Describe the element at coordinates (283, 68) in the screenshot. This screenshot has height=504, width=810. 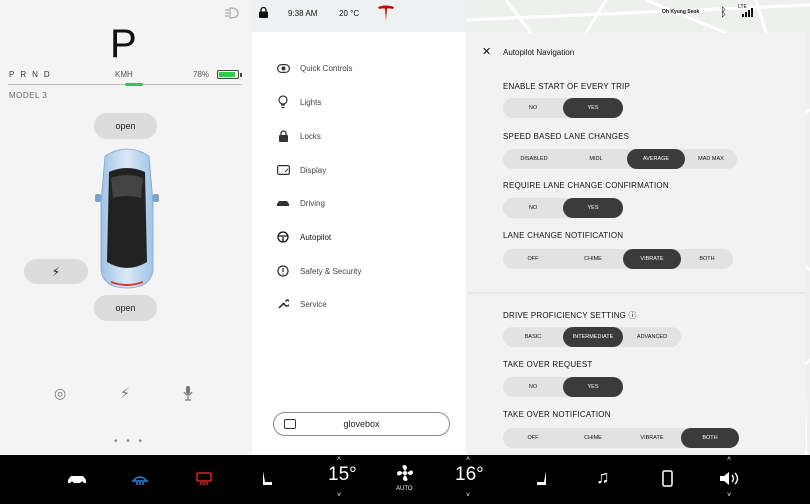
I see `toggle-icon` at that location.